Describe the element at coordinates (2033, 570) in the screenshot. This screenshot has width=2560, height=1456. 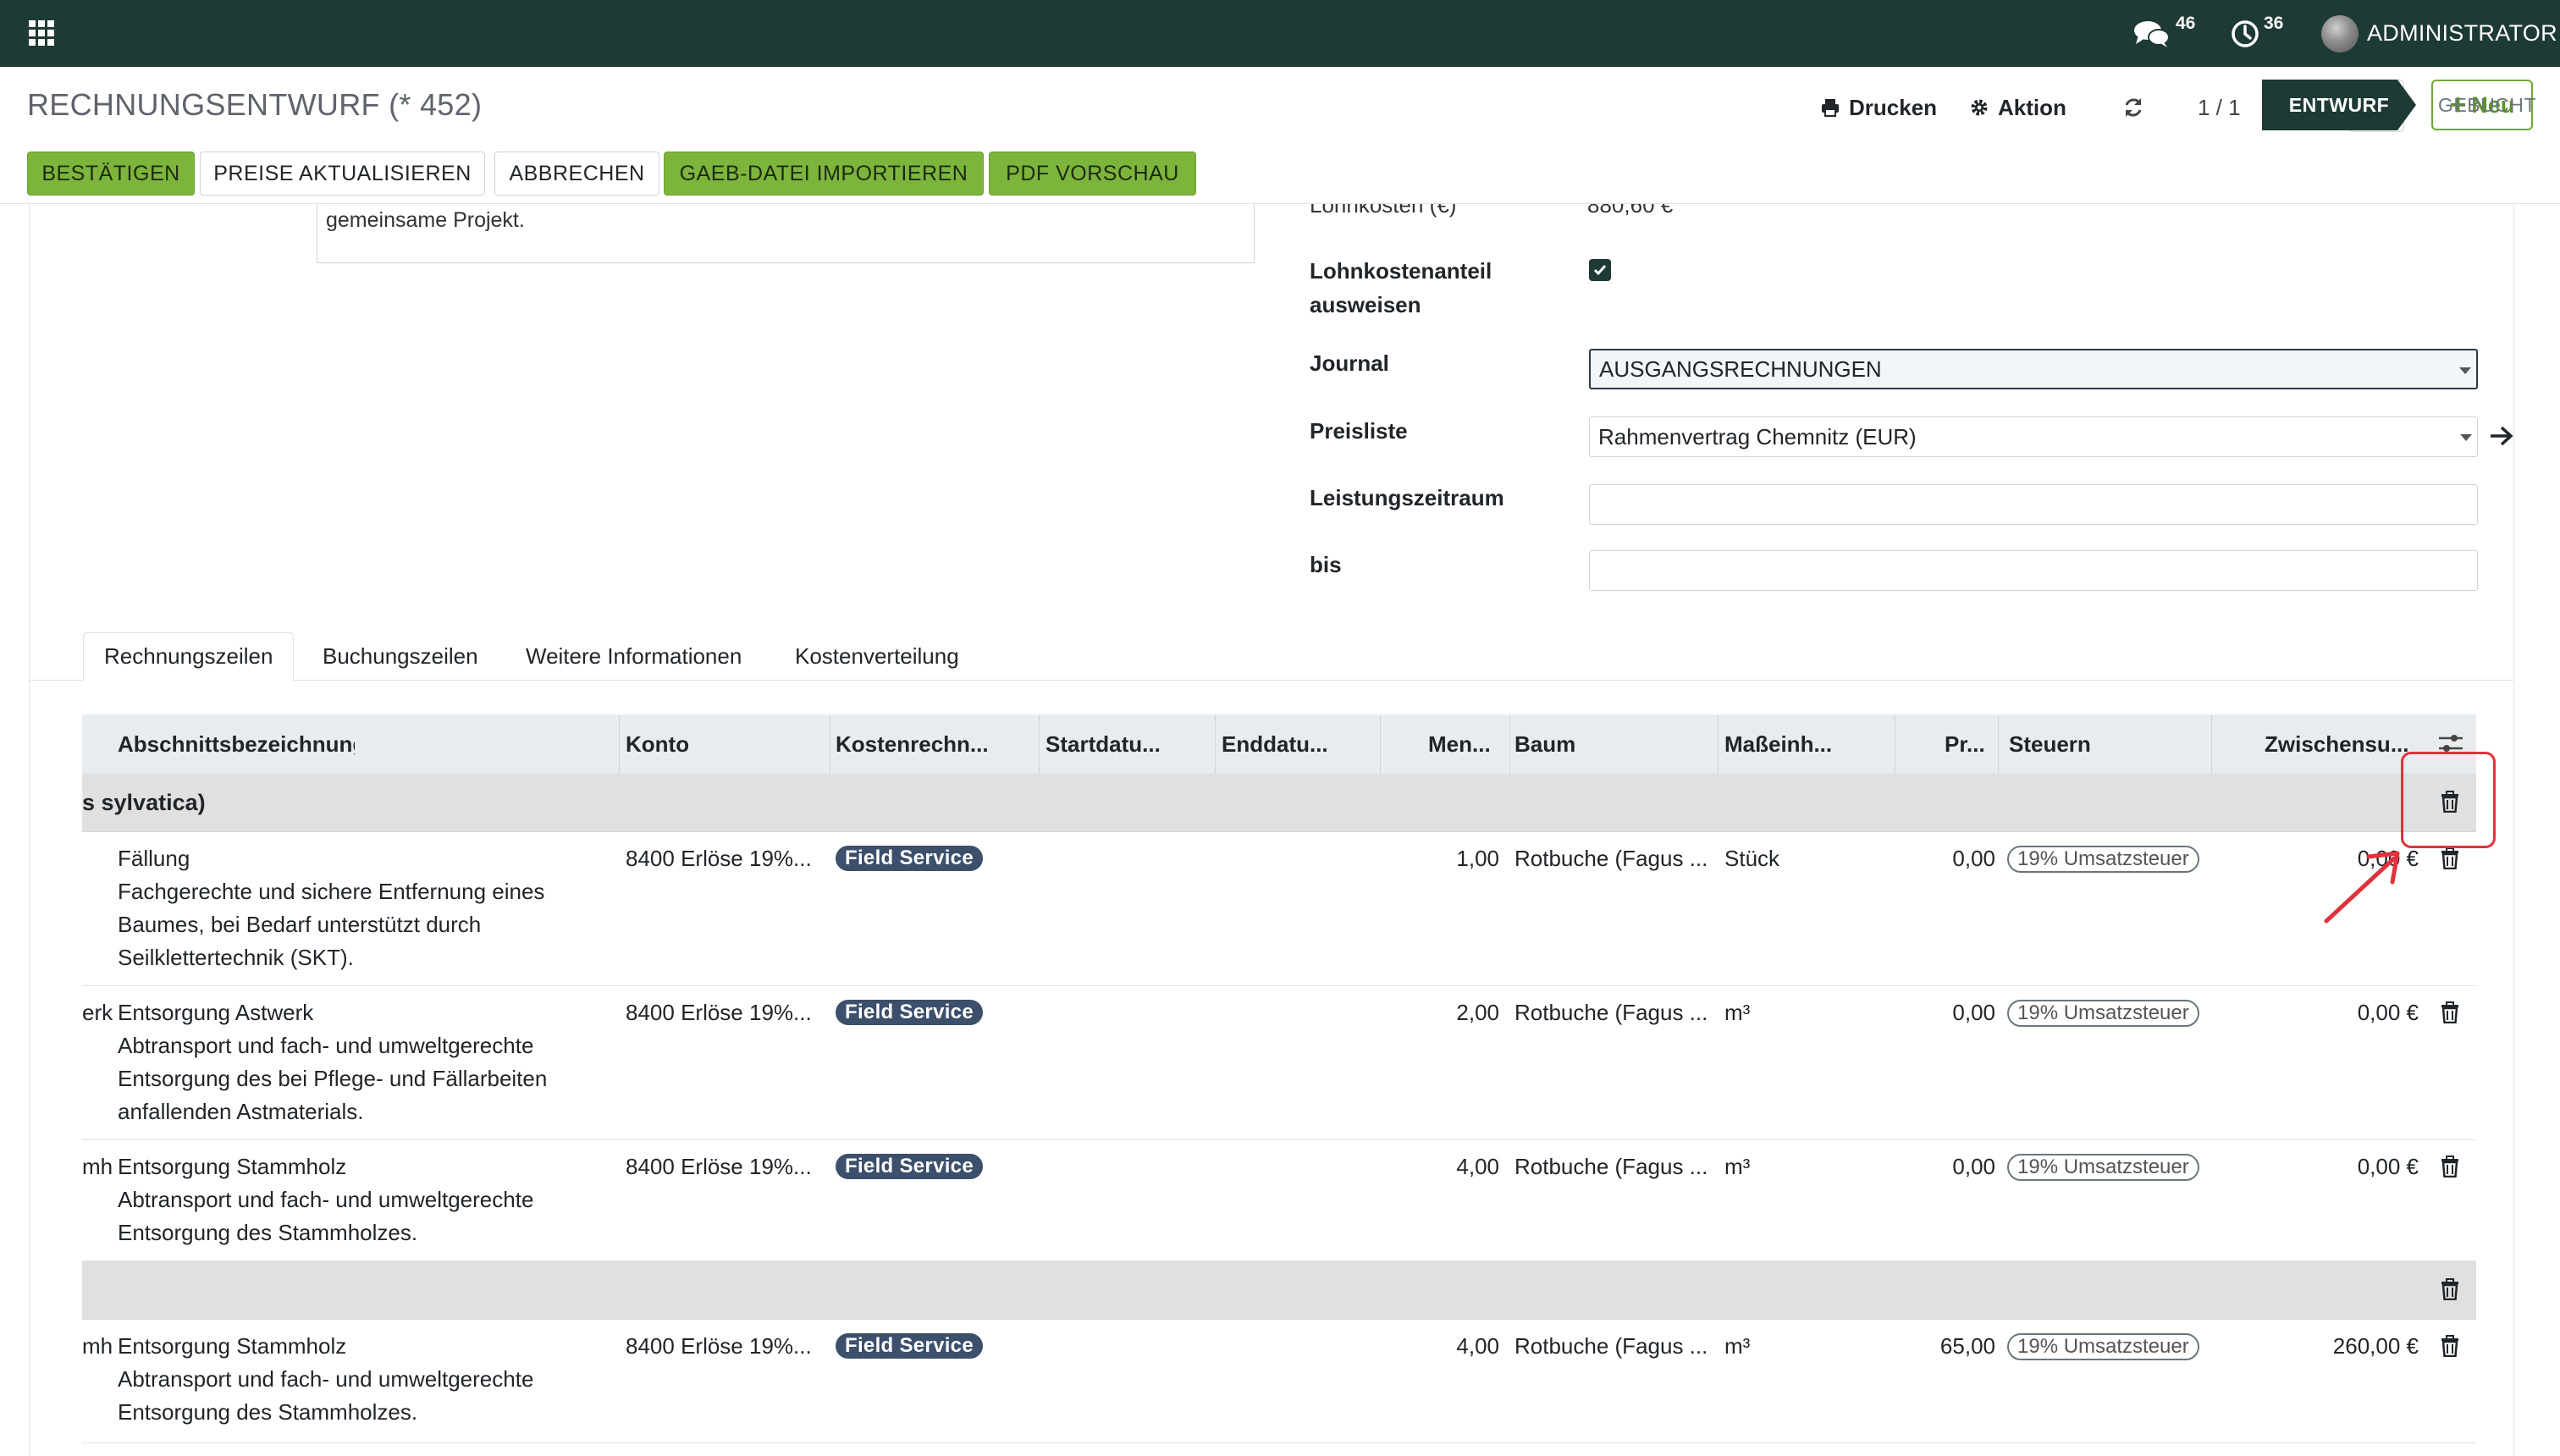
I see `bis-input` at that location.